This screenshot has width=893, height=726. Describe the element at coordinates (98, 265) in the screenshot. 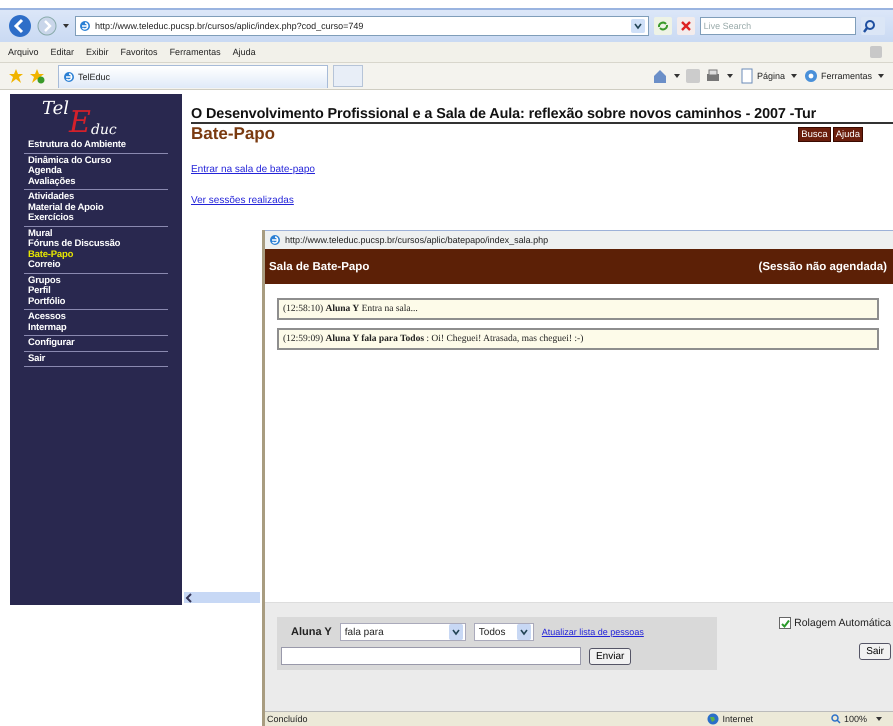

I see `sidebar-item: Correio` at that location.